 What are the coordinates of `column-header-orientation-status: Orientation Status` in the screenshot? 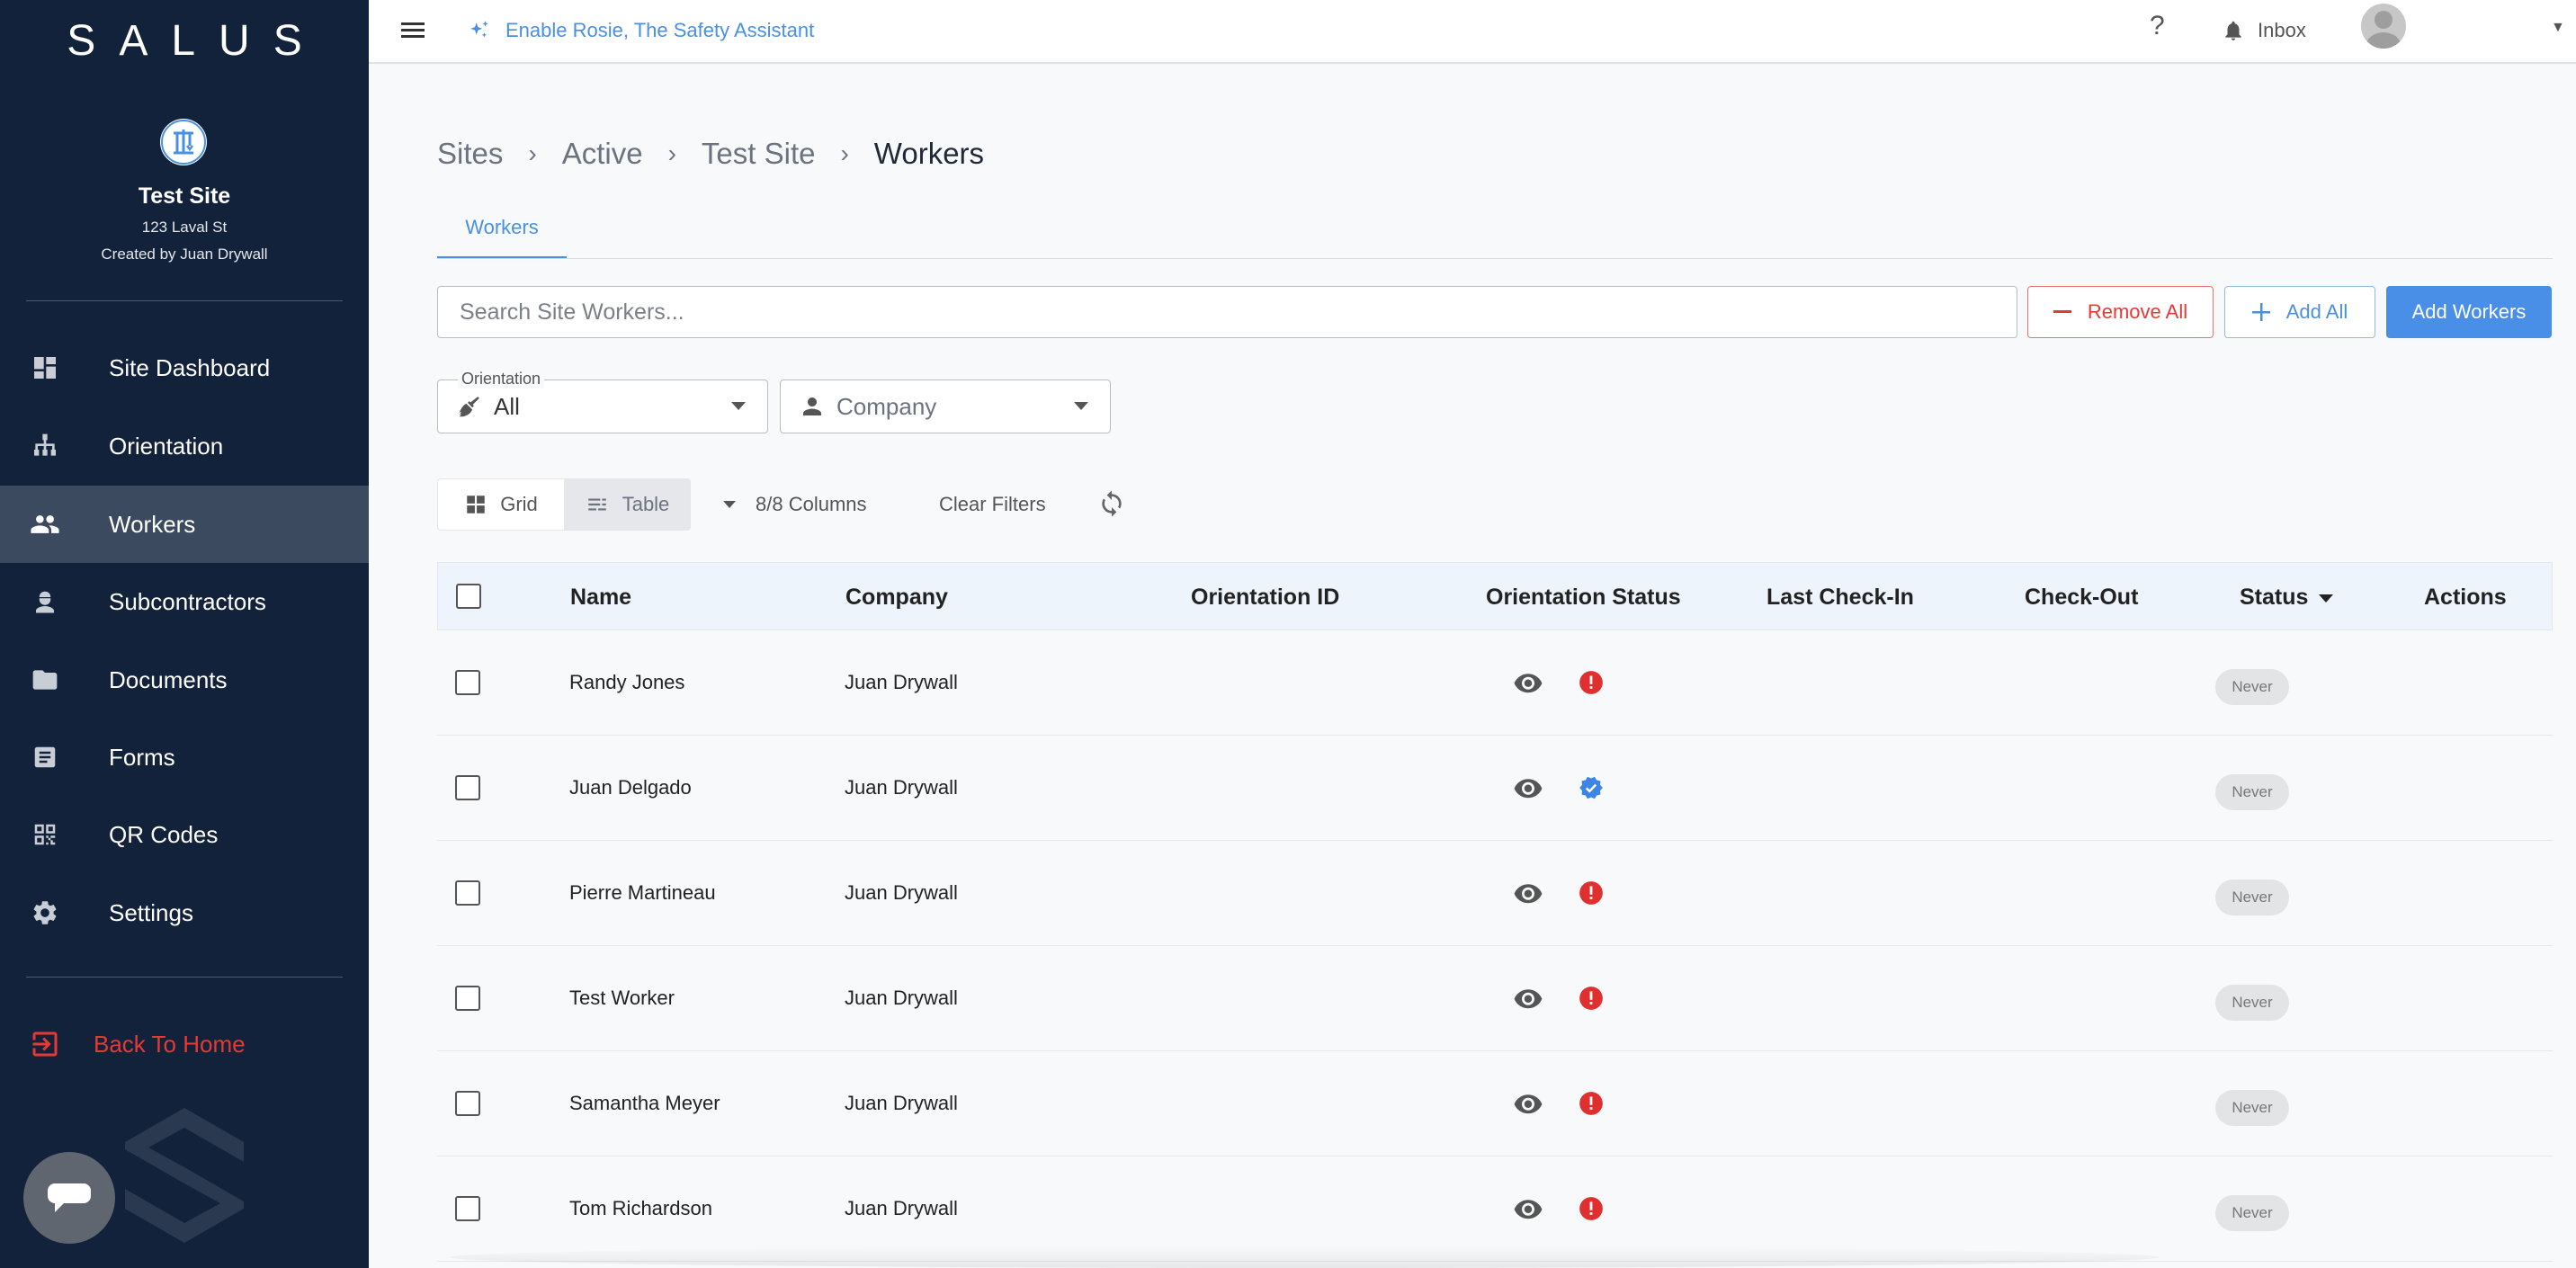 It's located at (1583, 597).